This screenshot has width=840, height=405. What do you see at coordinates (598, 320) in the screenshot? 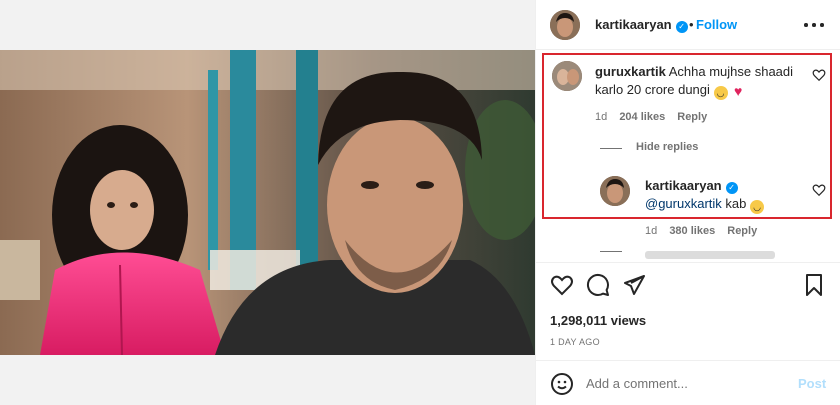
I see `view-count: 1,298,011 views` at bounding box center [598, 320].